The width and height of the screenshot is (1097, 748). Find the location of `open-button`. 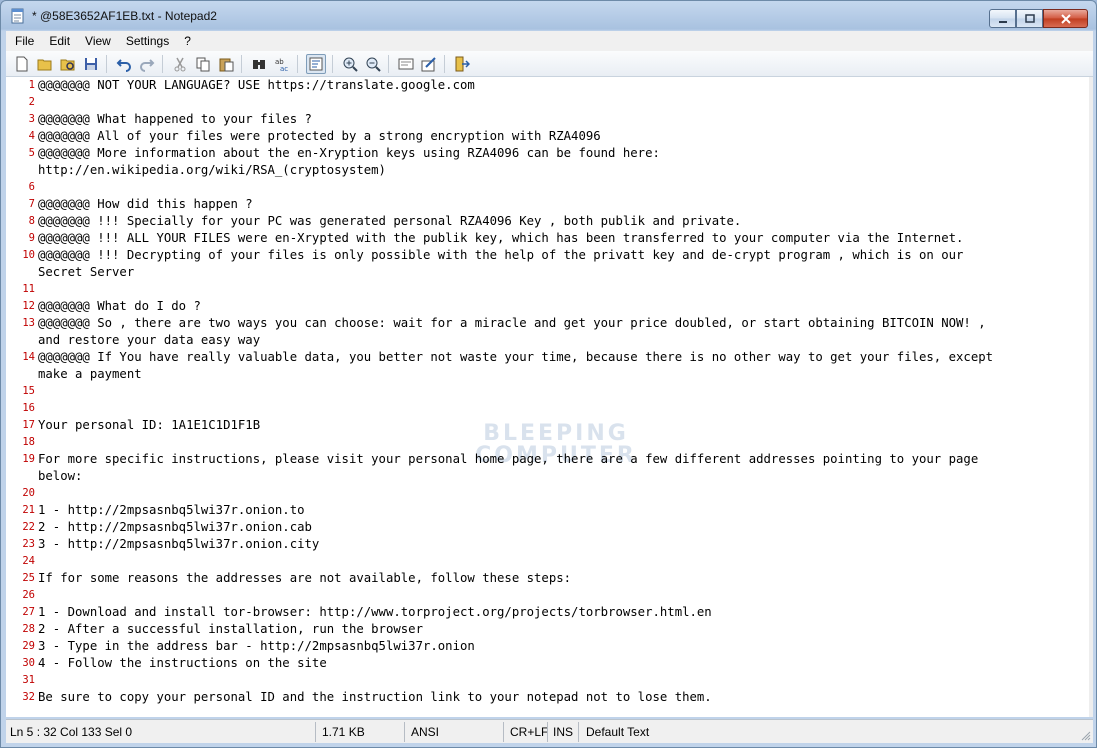

open-button is located at coordinates (45, 64).